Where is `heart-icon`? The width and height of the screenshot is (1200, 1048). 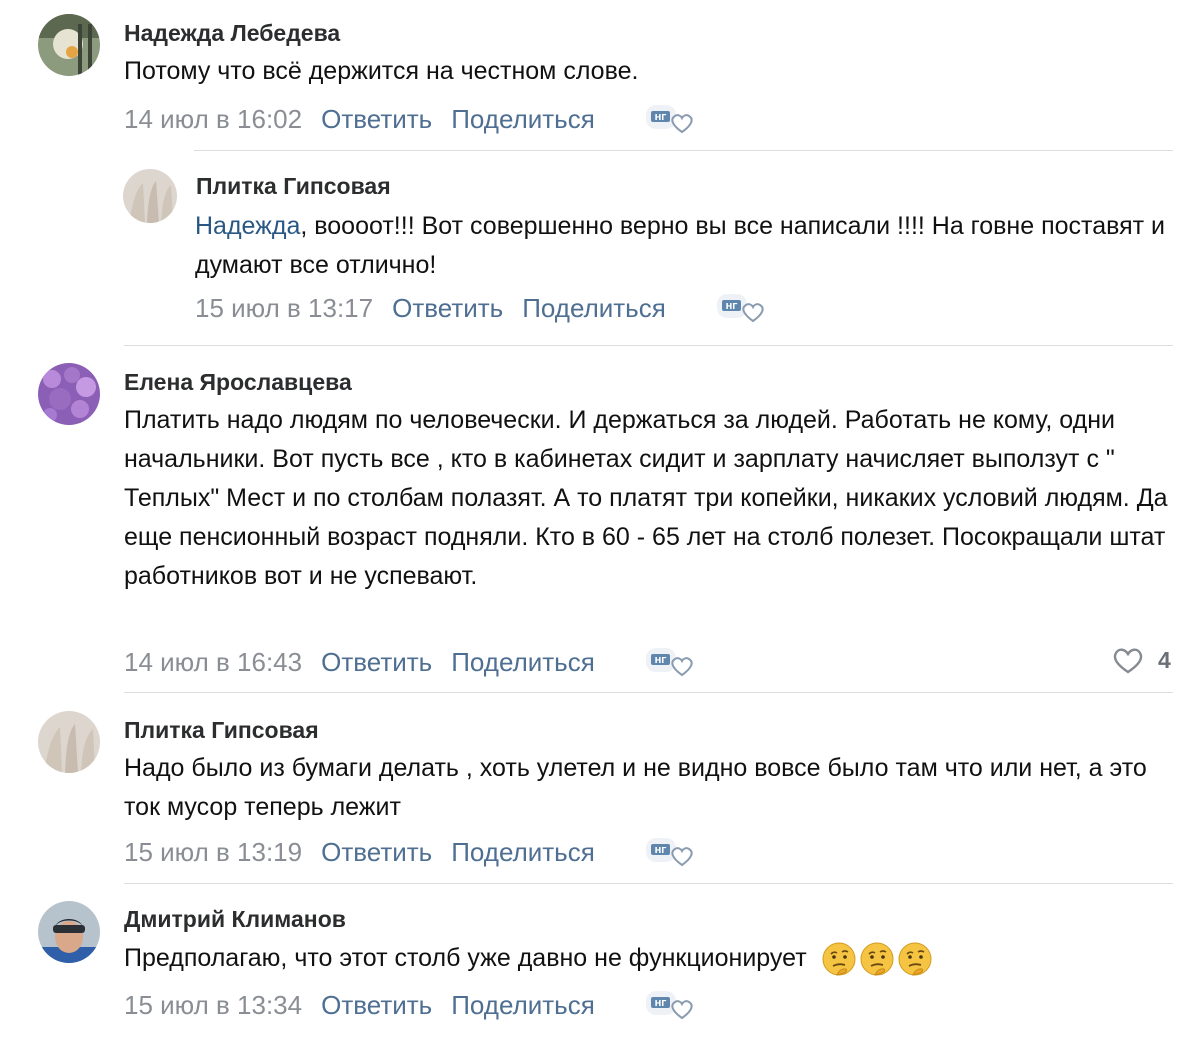 heart-icon is located at coordinates (1128, 661).